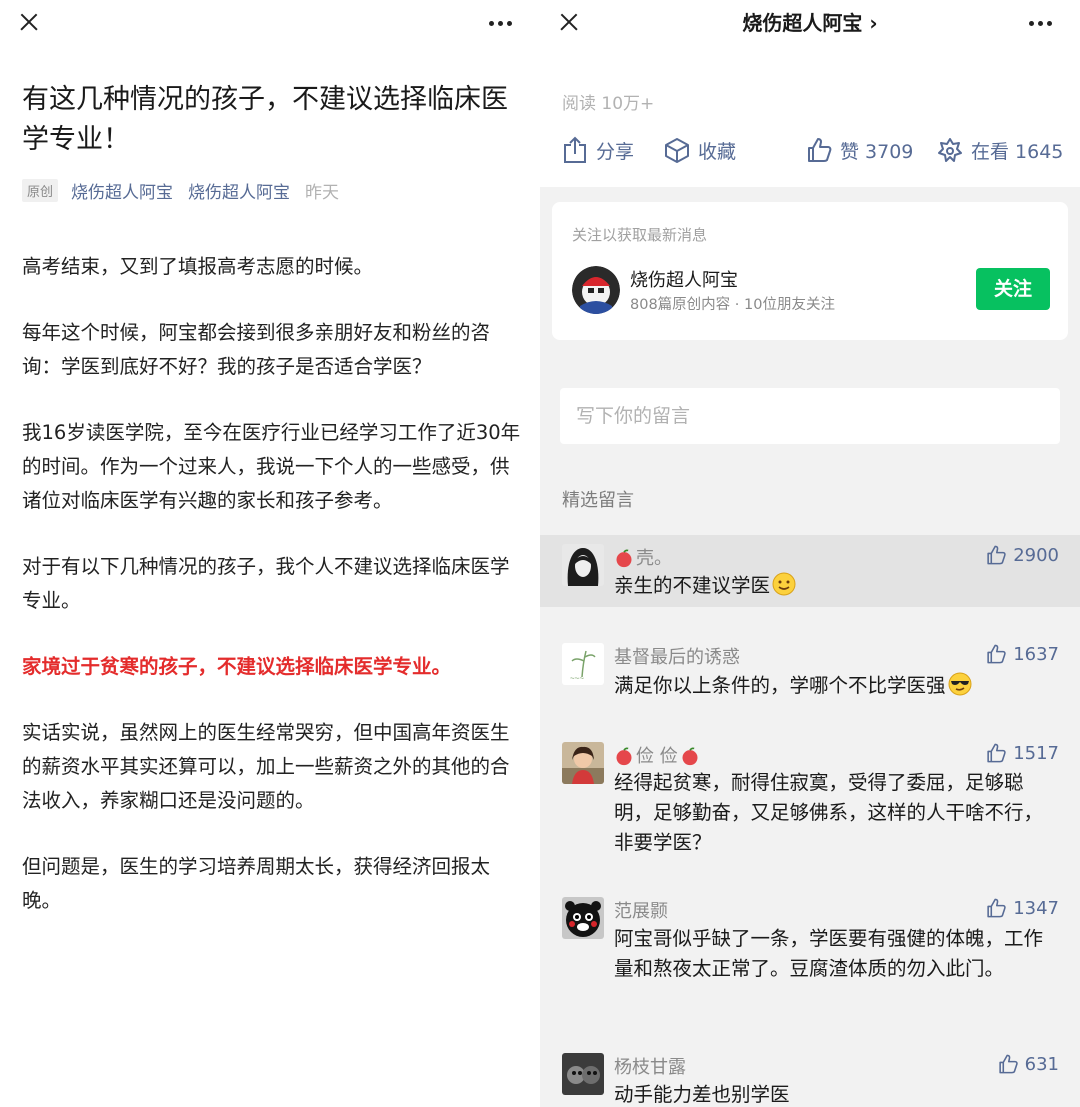 This screenshot has height=1107, width=1080. What do you see at coordinates (960, 684) in the screenshot?
I see `sunglasses-emoji-icon` at bounding box center [960, 684].